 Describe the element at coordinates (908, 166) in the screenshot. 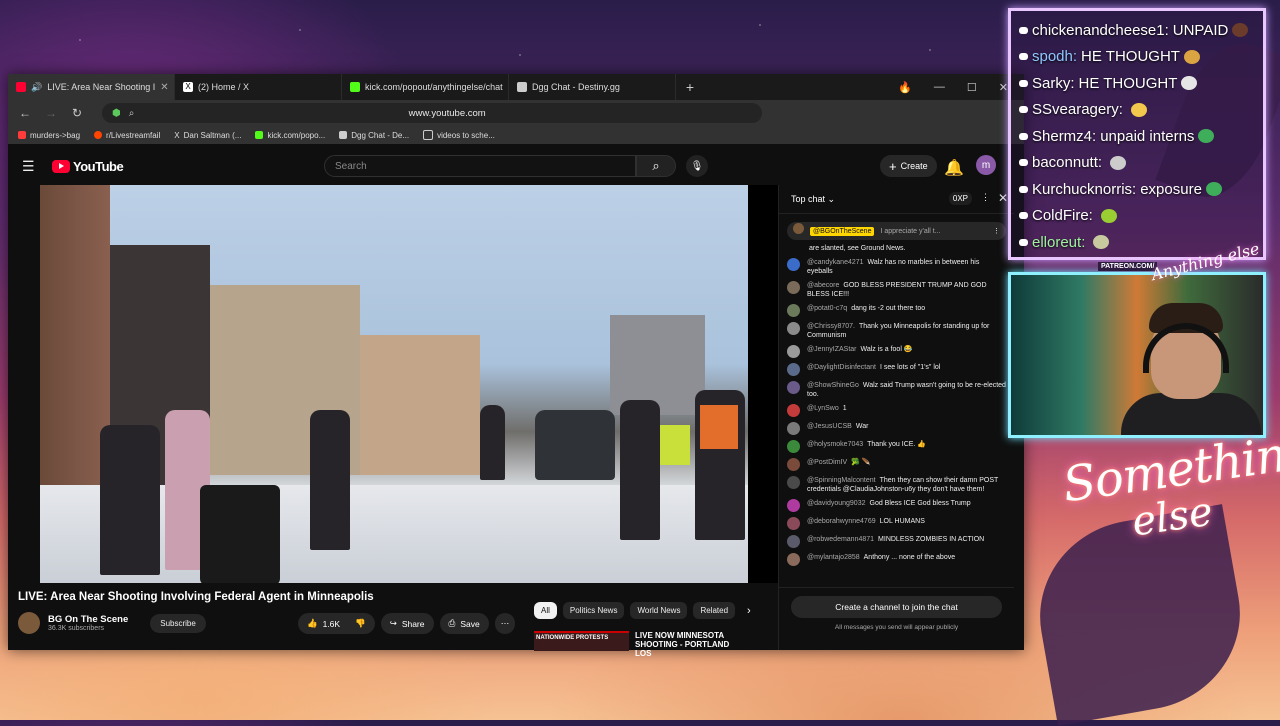

I see `create-button: + Create` at that location.